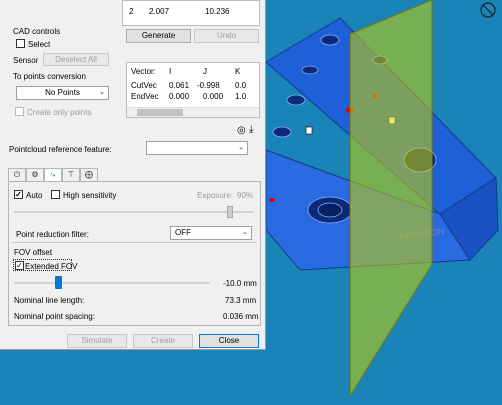 Image resolution: width=502 pixels, height=405 pixels. I want to click on fov-offset-title: FOV offset, so click(33, 252).